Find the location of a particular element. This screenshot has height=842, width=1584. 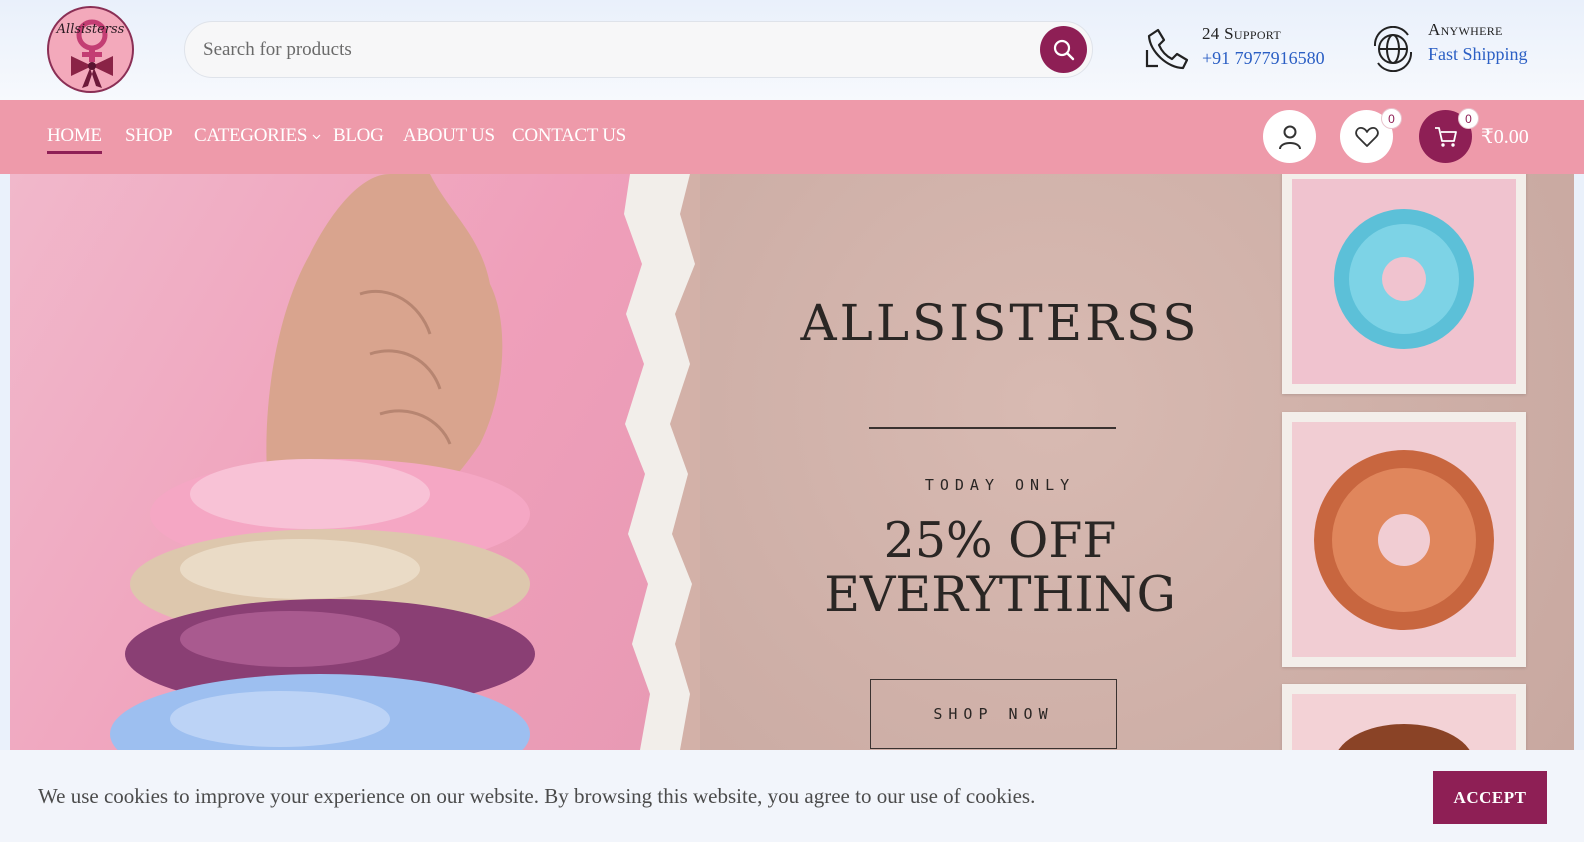

nav-item-blog: BLOG is located at coordinates (358, 136).